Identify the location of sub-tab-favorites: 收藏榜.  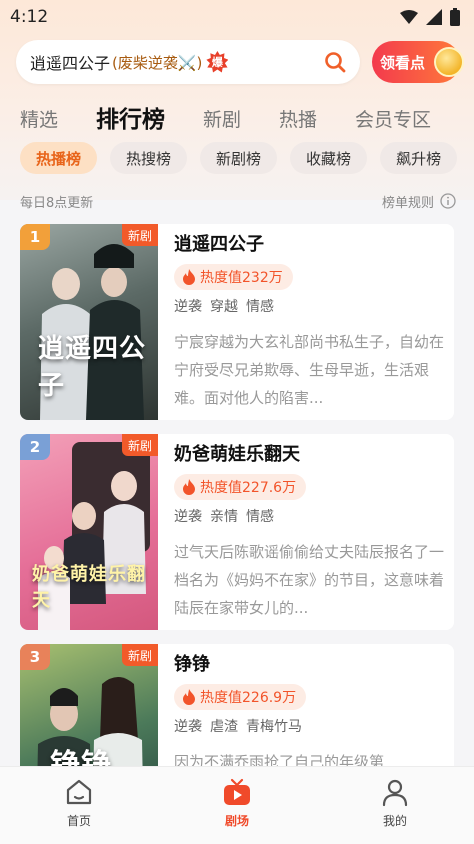
(329, 158).